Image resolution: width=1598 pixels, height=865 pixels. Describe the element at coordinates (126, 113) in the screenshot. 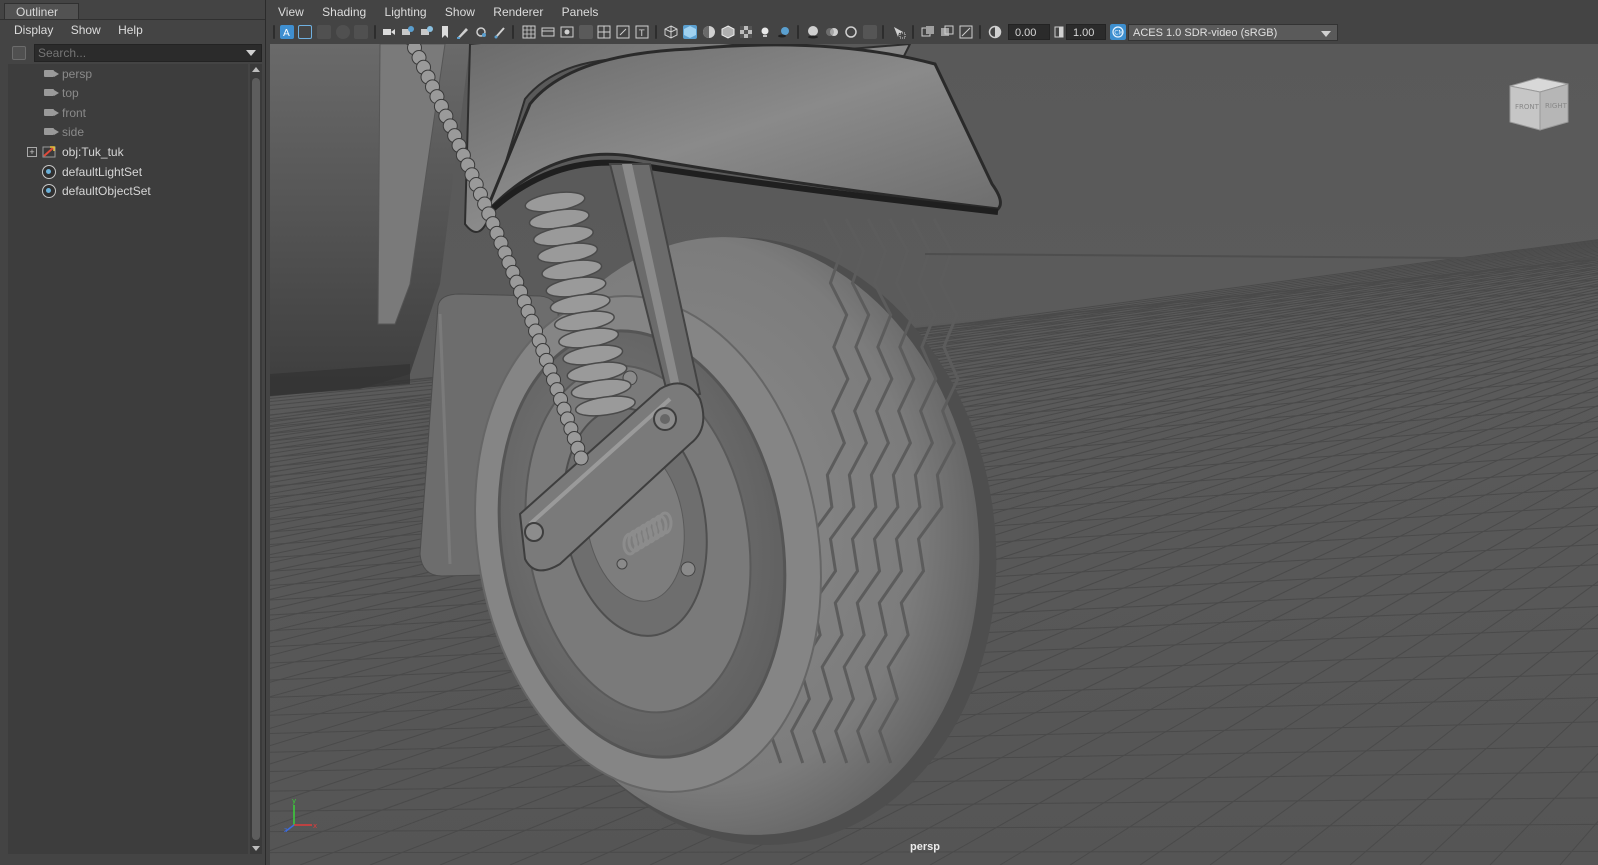

I see `tree-item-front: front` at that location.